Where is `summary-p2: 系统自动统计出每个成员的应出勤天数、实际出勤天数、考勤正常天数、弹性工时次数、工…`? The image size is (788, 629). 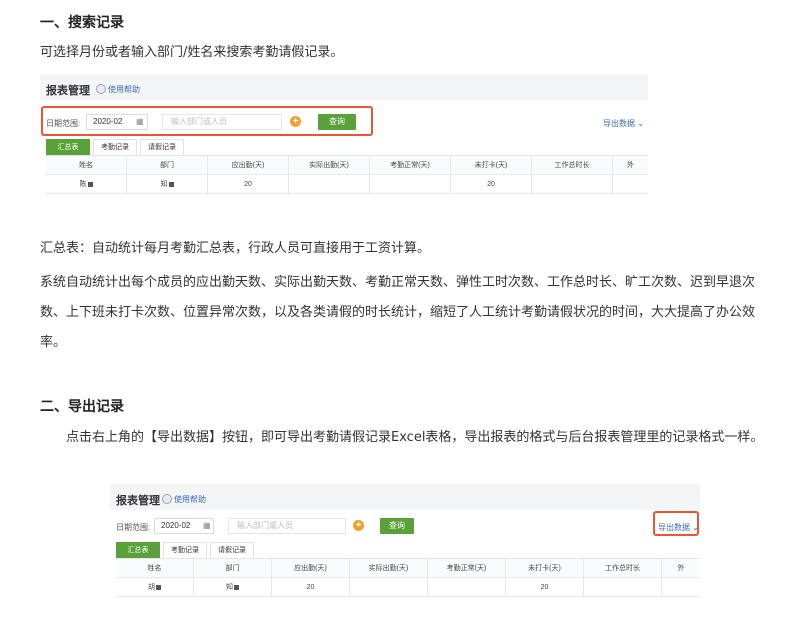
summary-p2: 系统自动统计出每个成员的应出勤天数、实际出勤天数、考勤正常天数、弹性工时次数、工… is located at coordinates (398, 312).